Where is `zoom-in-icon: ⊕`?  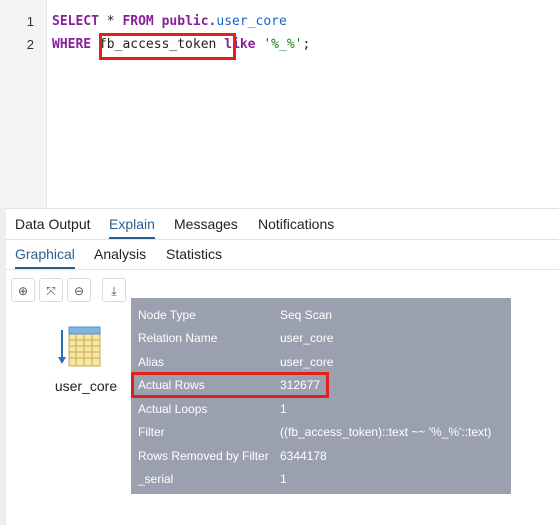 zoom-in-icon: ⊕ is located at coordinates (23, 291).